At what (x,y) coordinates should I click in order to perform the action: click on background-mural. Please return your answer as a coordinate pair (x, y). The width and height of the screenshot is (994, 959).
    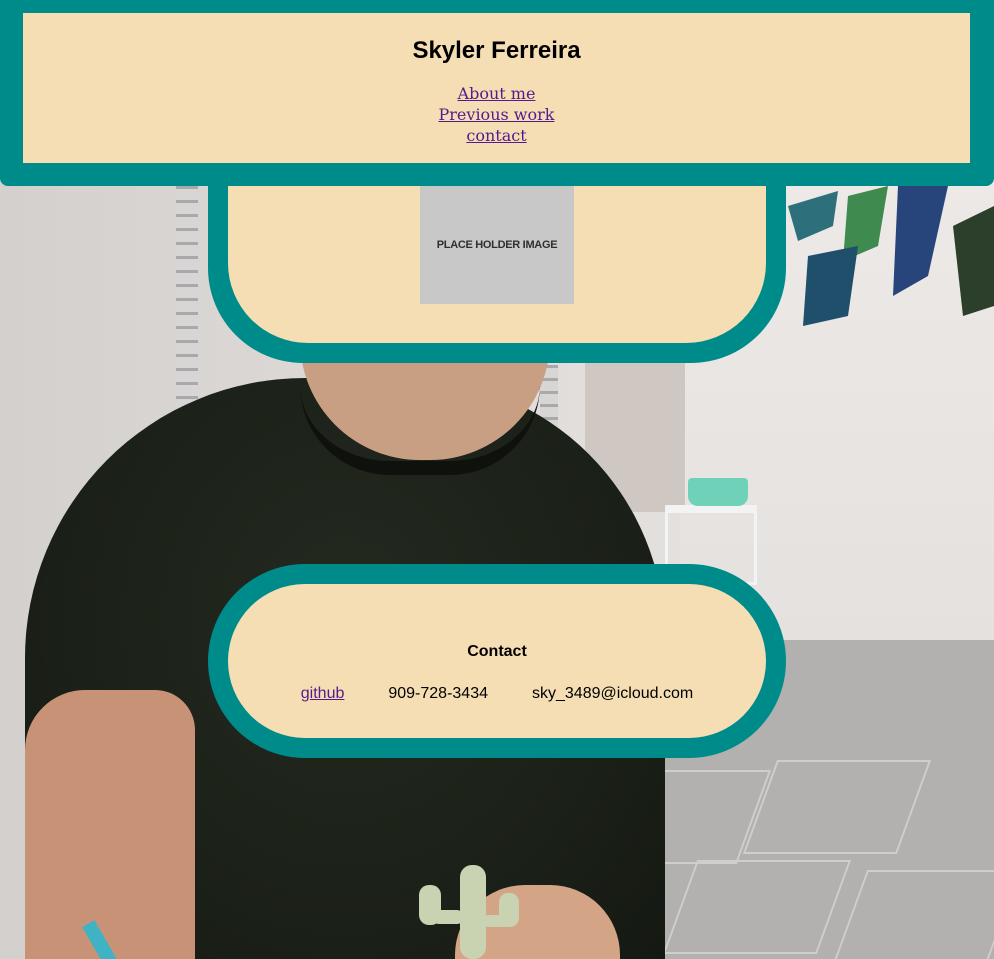
    Looking at the image, I should click on (891, 256).